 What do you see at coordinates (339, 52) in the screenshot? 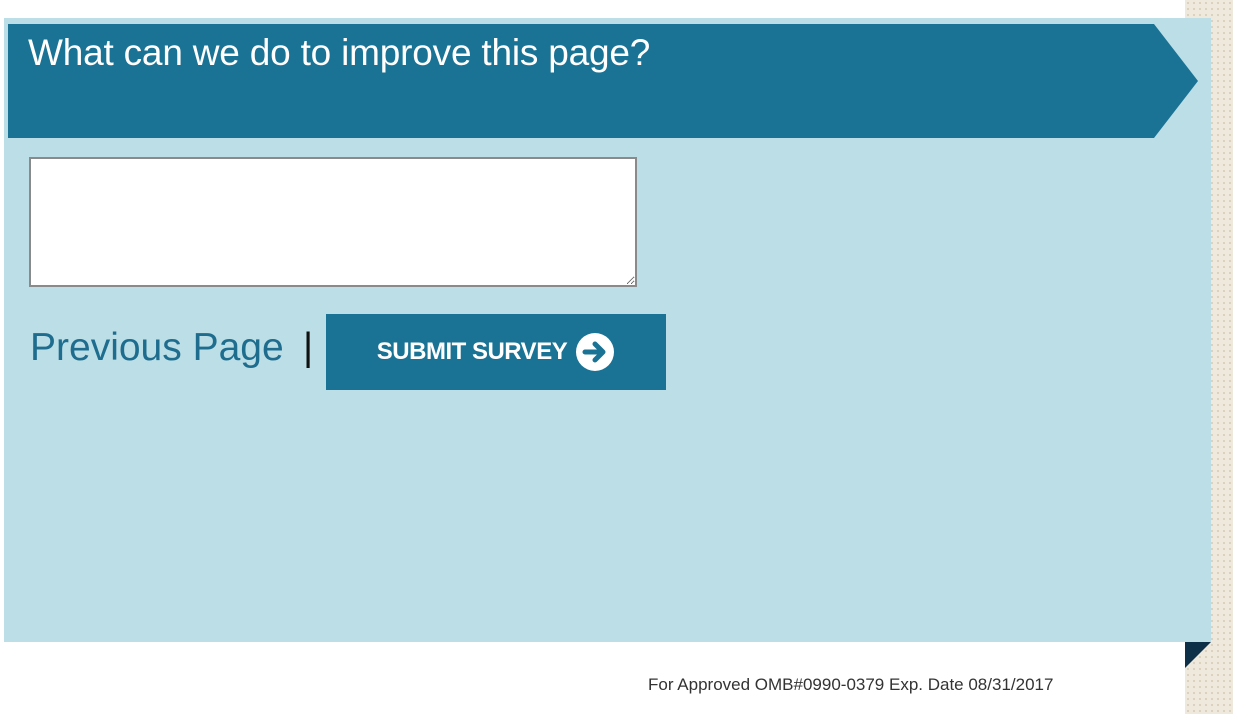
I see `survey-title: What can we do to improve this page?` at bounding box center [339, 52].